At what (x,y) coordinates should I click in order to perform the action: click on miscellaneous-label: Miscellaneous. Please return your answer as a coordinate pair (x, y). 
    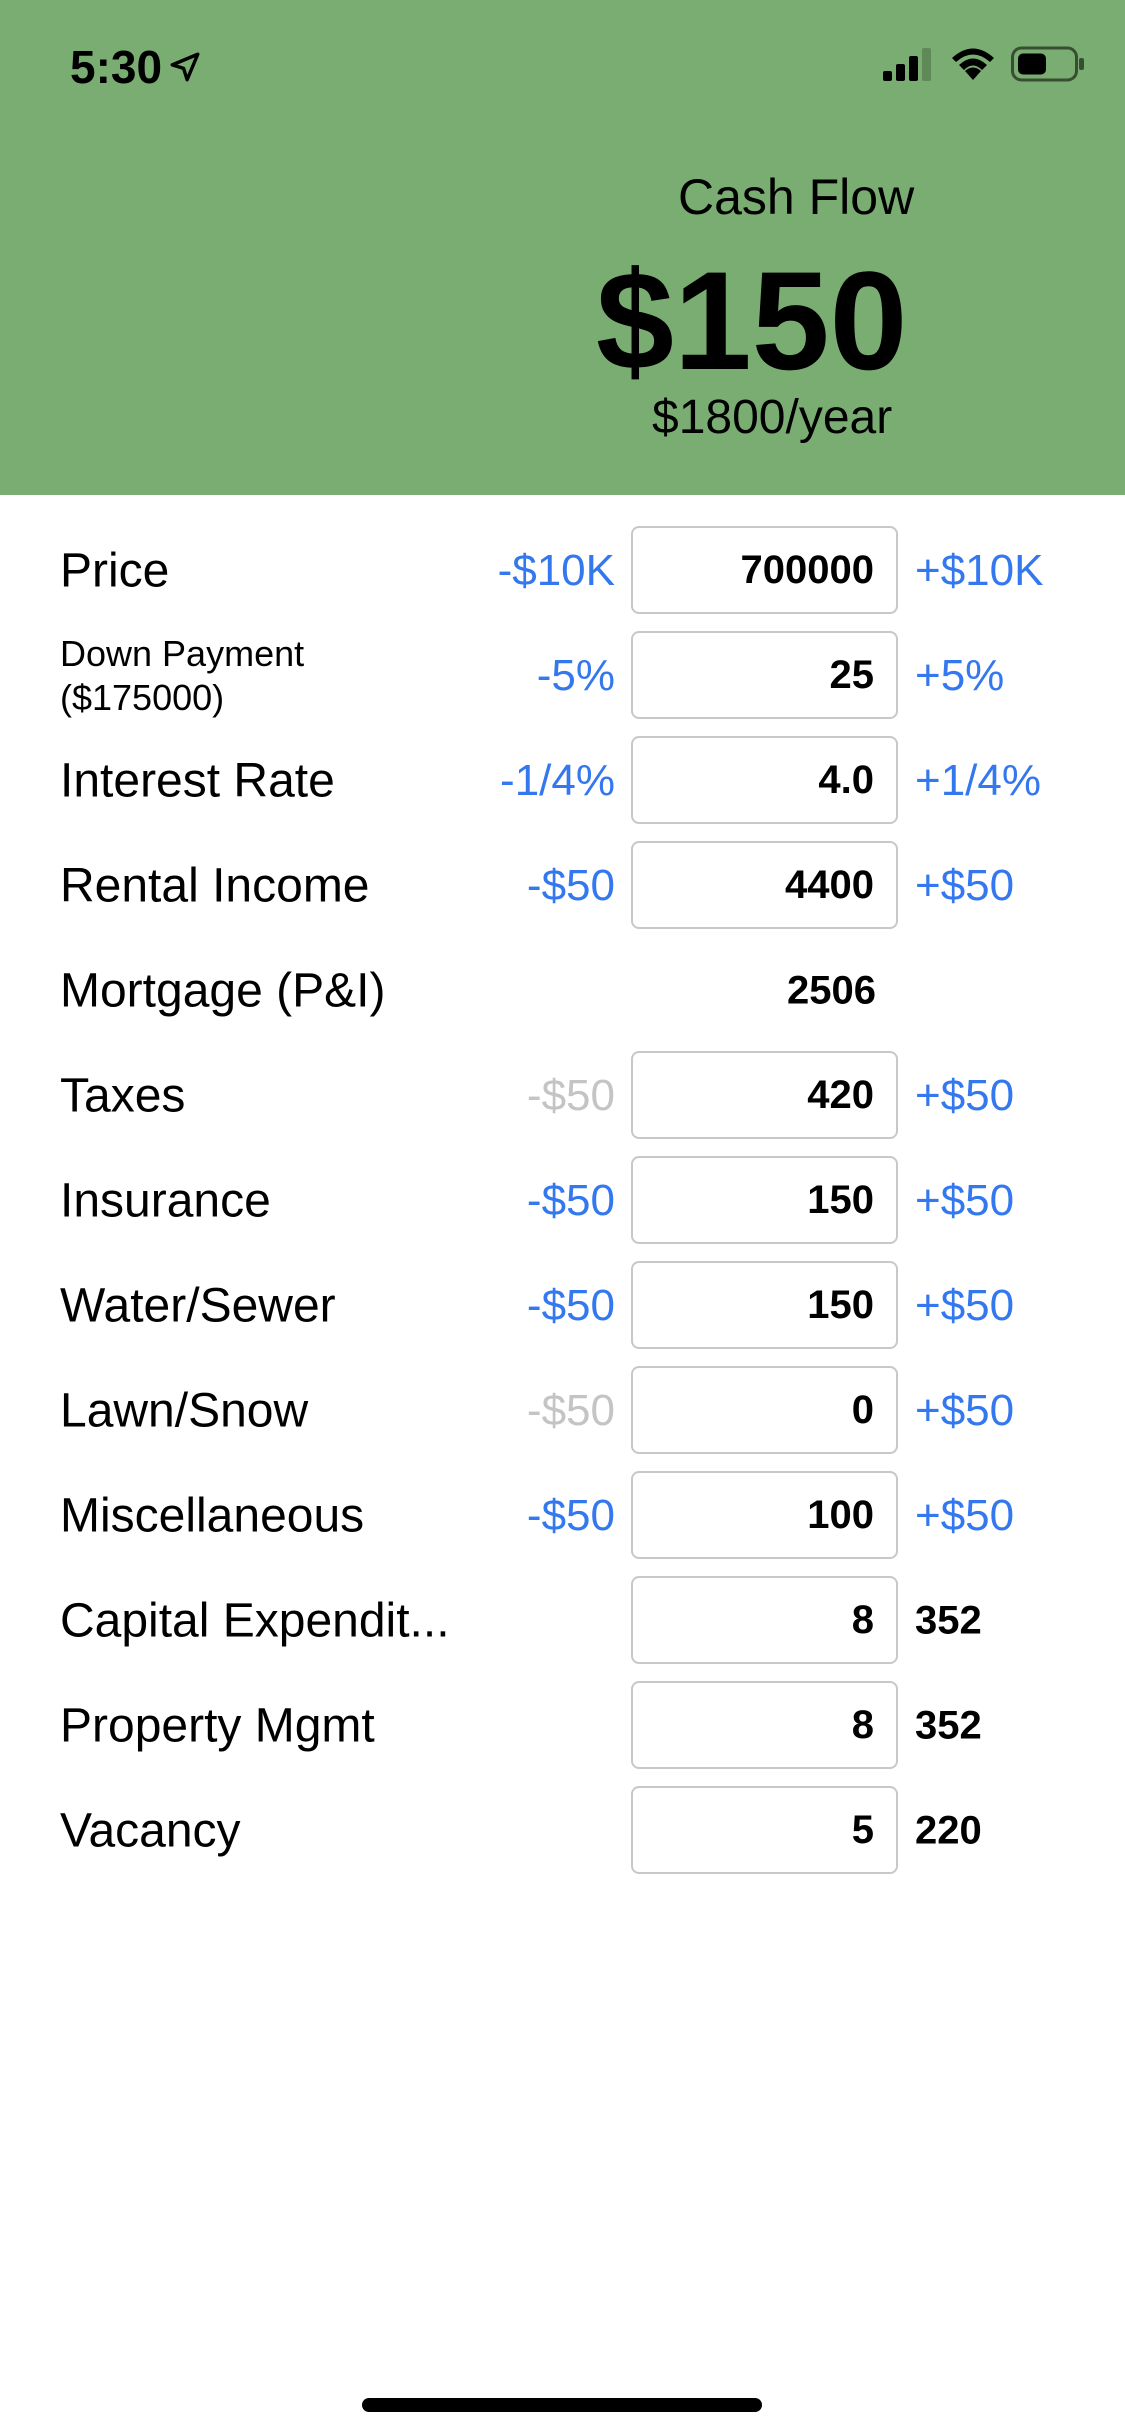
    Looking at the image, I should click on (212, 1516).